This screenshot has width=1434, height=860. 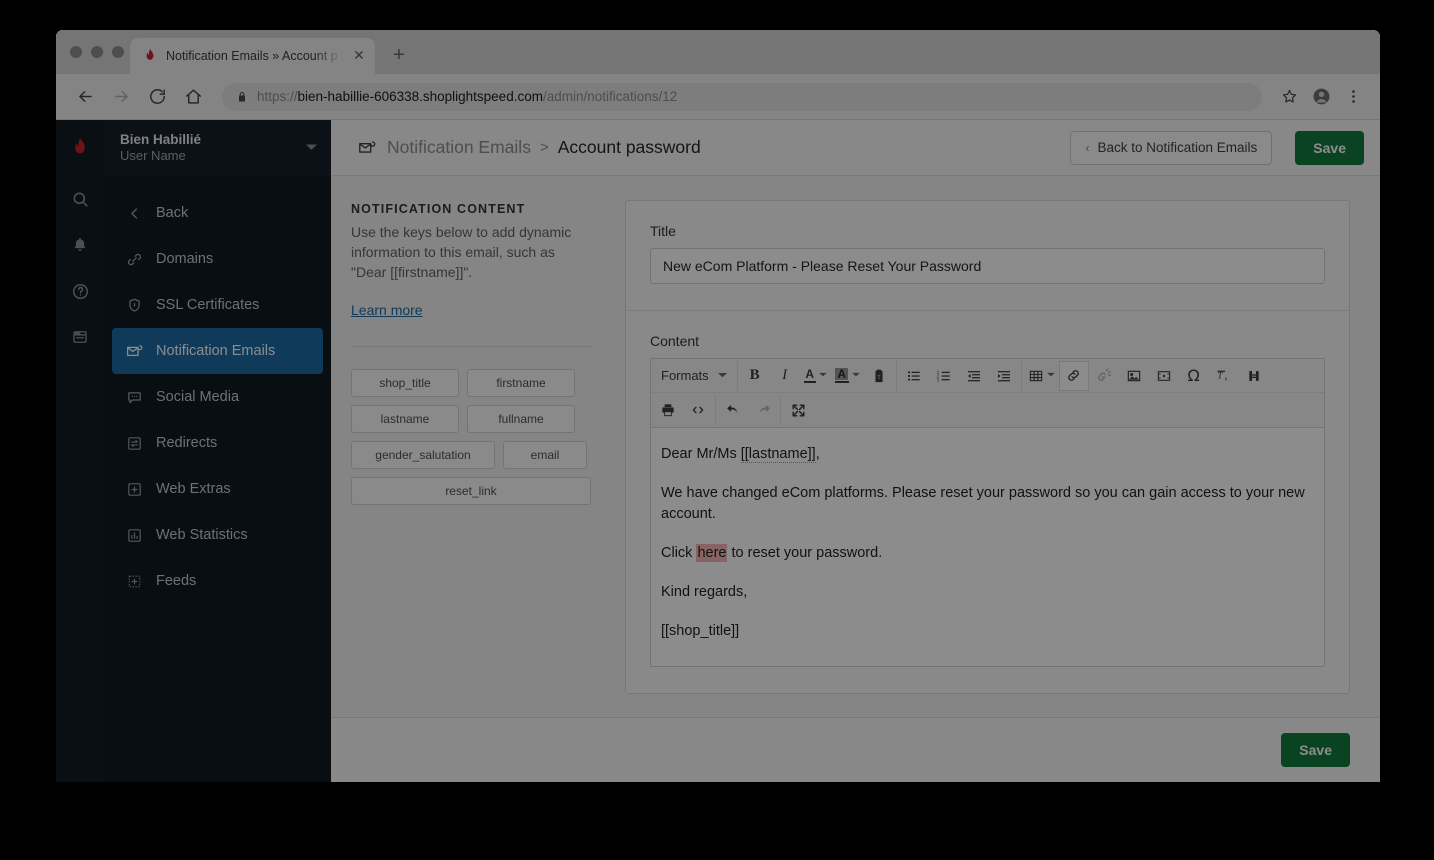 What do you see at coordinates (521, 383) in the screenshot?
I see `key-chip-firstname: firstname` at bounding box center [521, 383].